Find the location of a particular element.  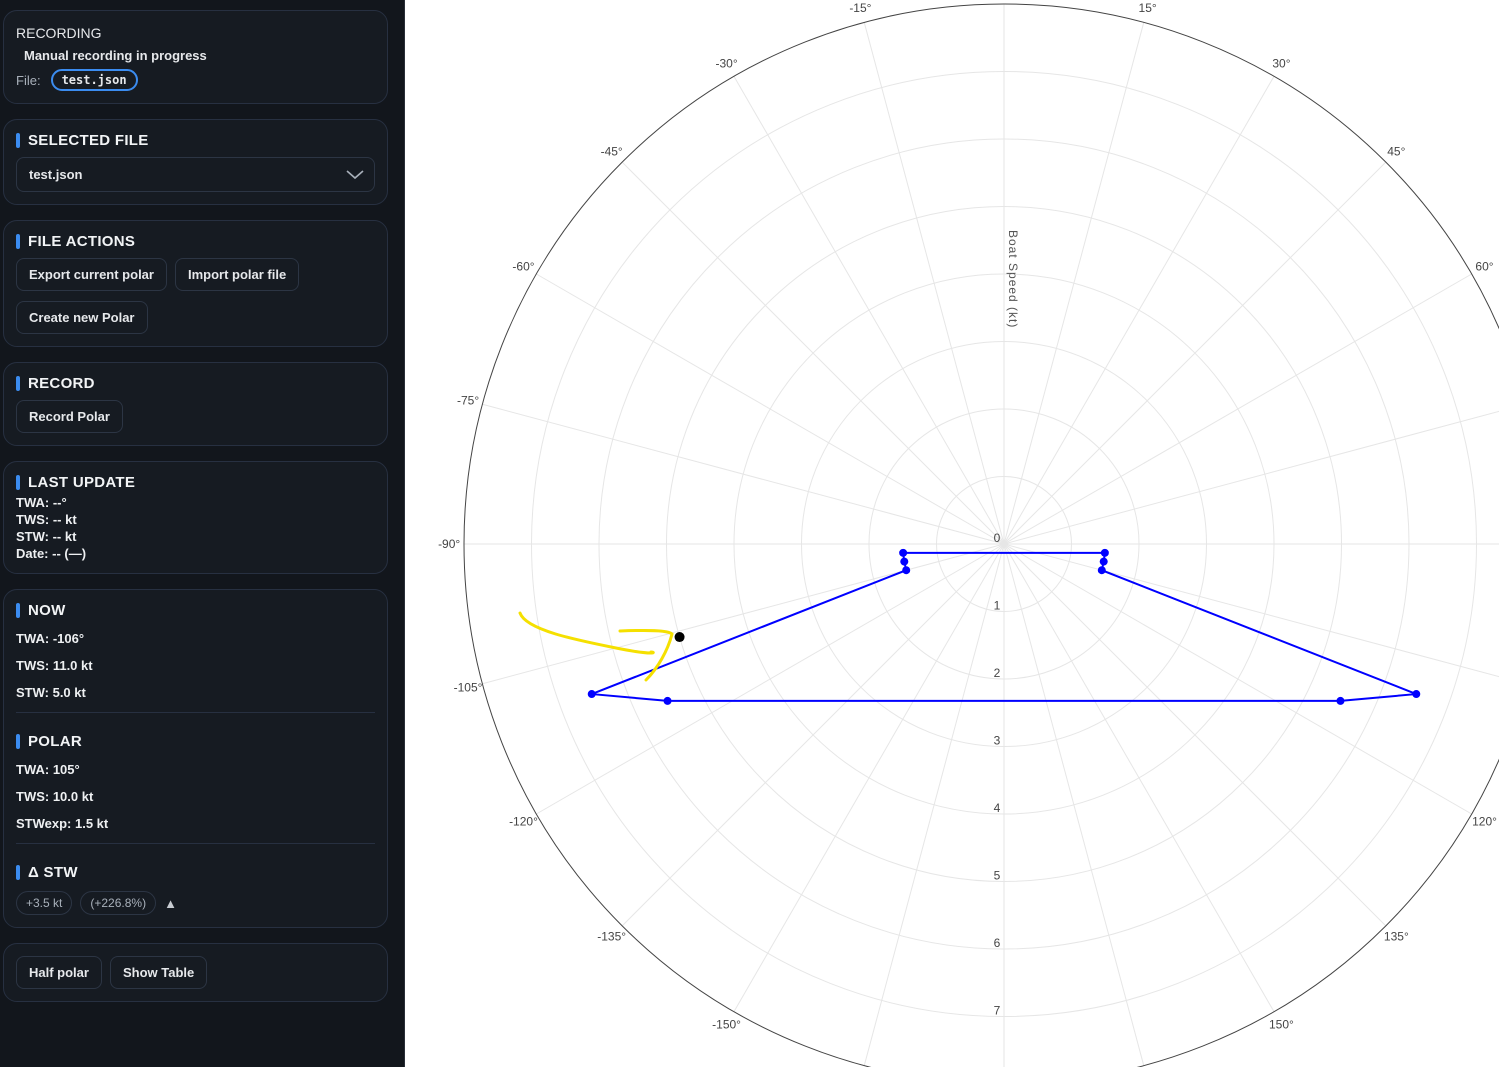

angular-tick-label: 135° is located at coordinates (1396, 936).